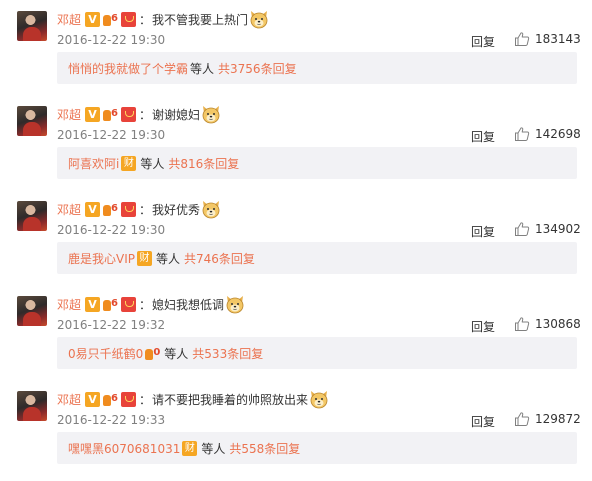 This screenshot has width=592, height=481. I want to click on comment-header: 邓超 V ： 我好优秀, so click(139, 209).